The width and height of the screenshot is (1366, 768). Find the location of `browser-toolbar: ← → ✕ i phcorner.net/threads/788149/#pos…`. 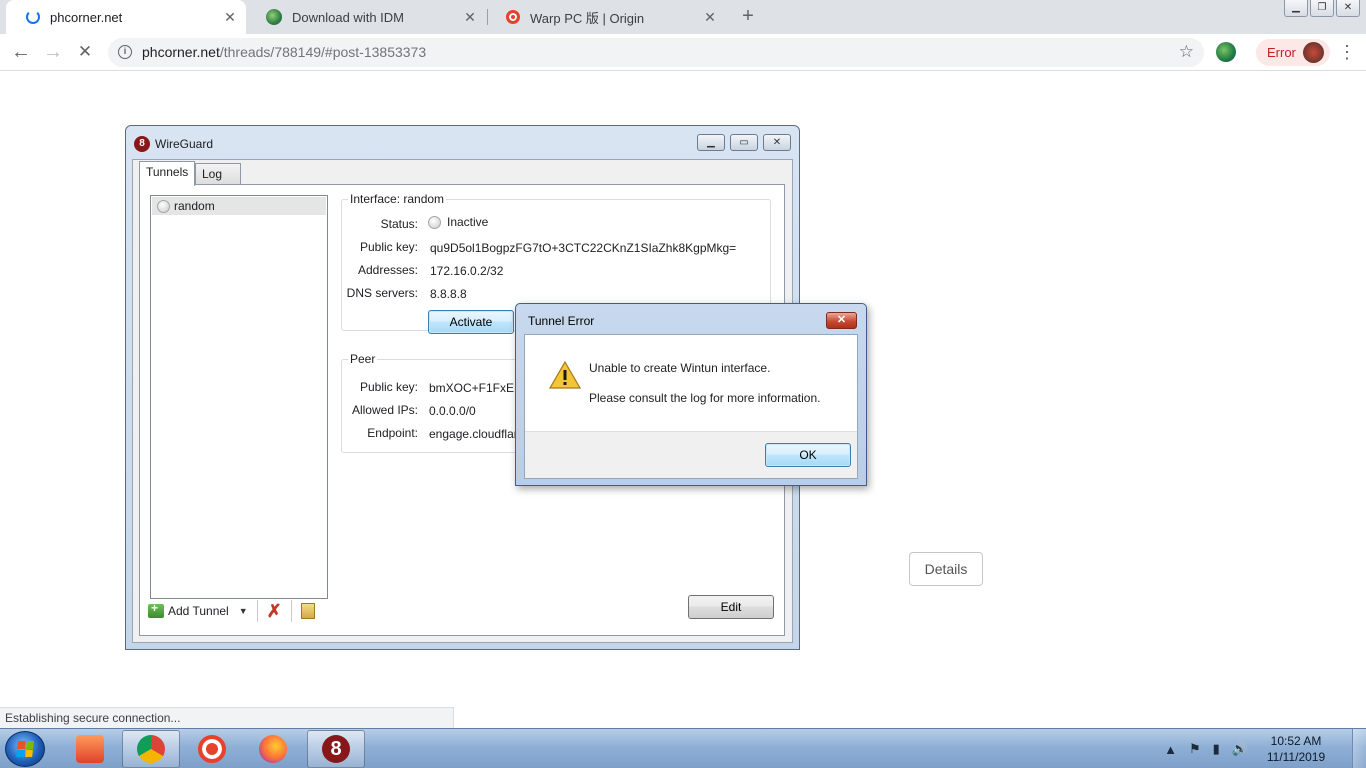

browser-toolbar: ← → ✕ i phcorner.net/threads/788149/#pos… is located at coordinates (683, 52).